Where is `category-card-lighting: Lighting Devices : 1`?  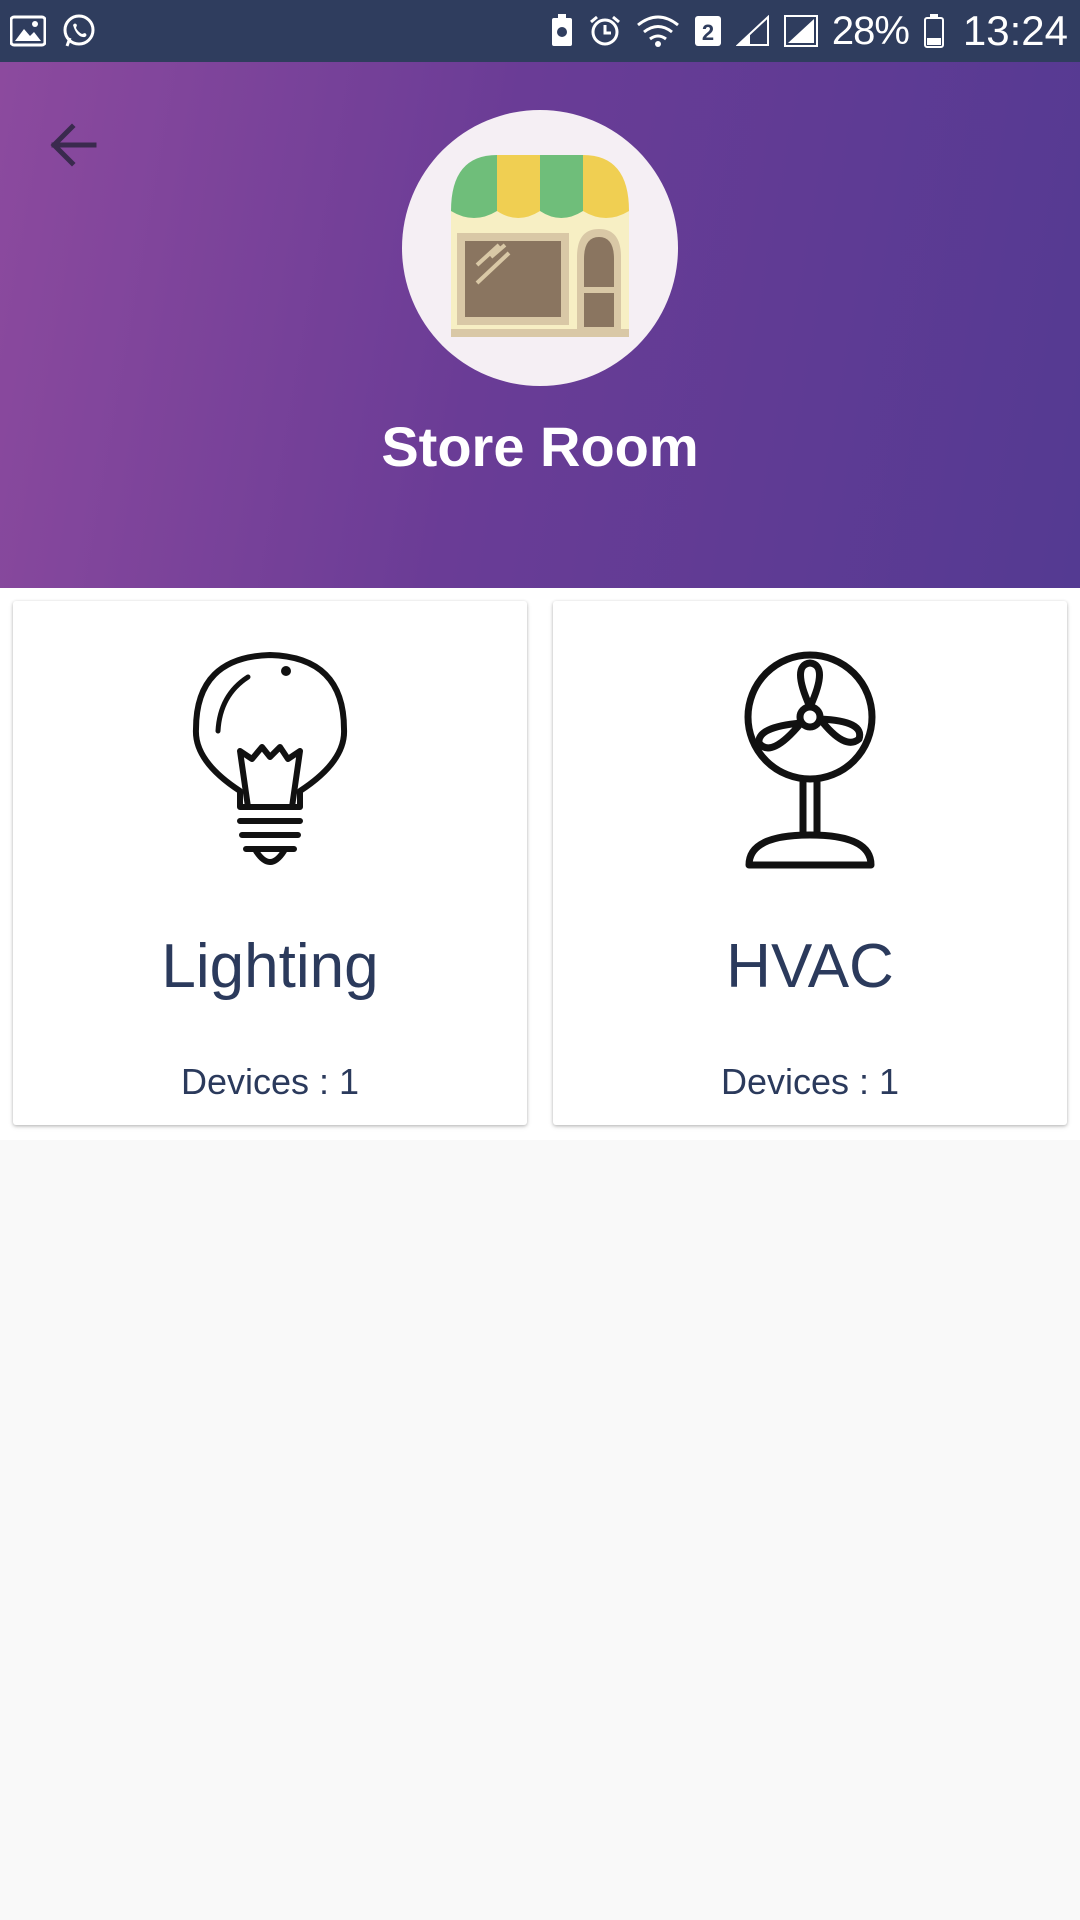
category-card-lighting: Lighting Devices : 1 is located at coordinates (270, 863).